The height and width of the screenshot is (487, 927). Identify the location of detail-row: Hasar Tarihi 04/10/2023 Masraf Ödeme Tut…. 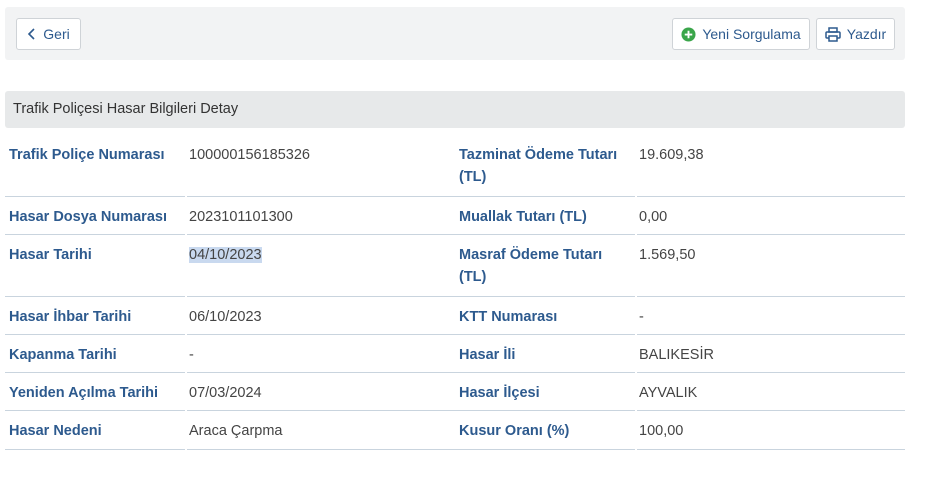
(455, 266).